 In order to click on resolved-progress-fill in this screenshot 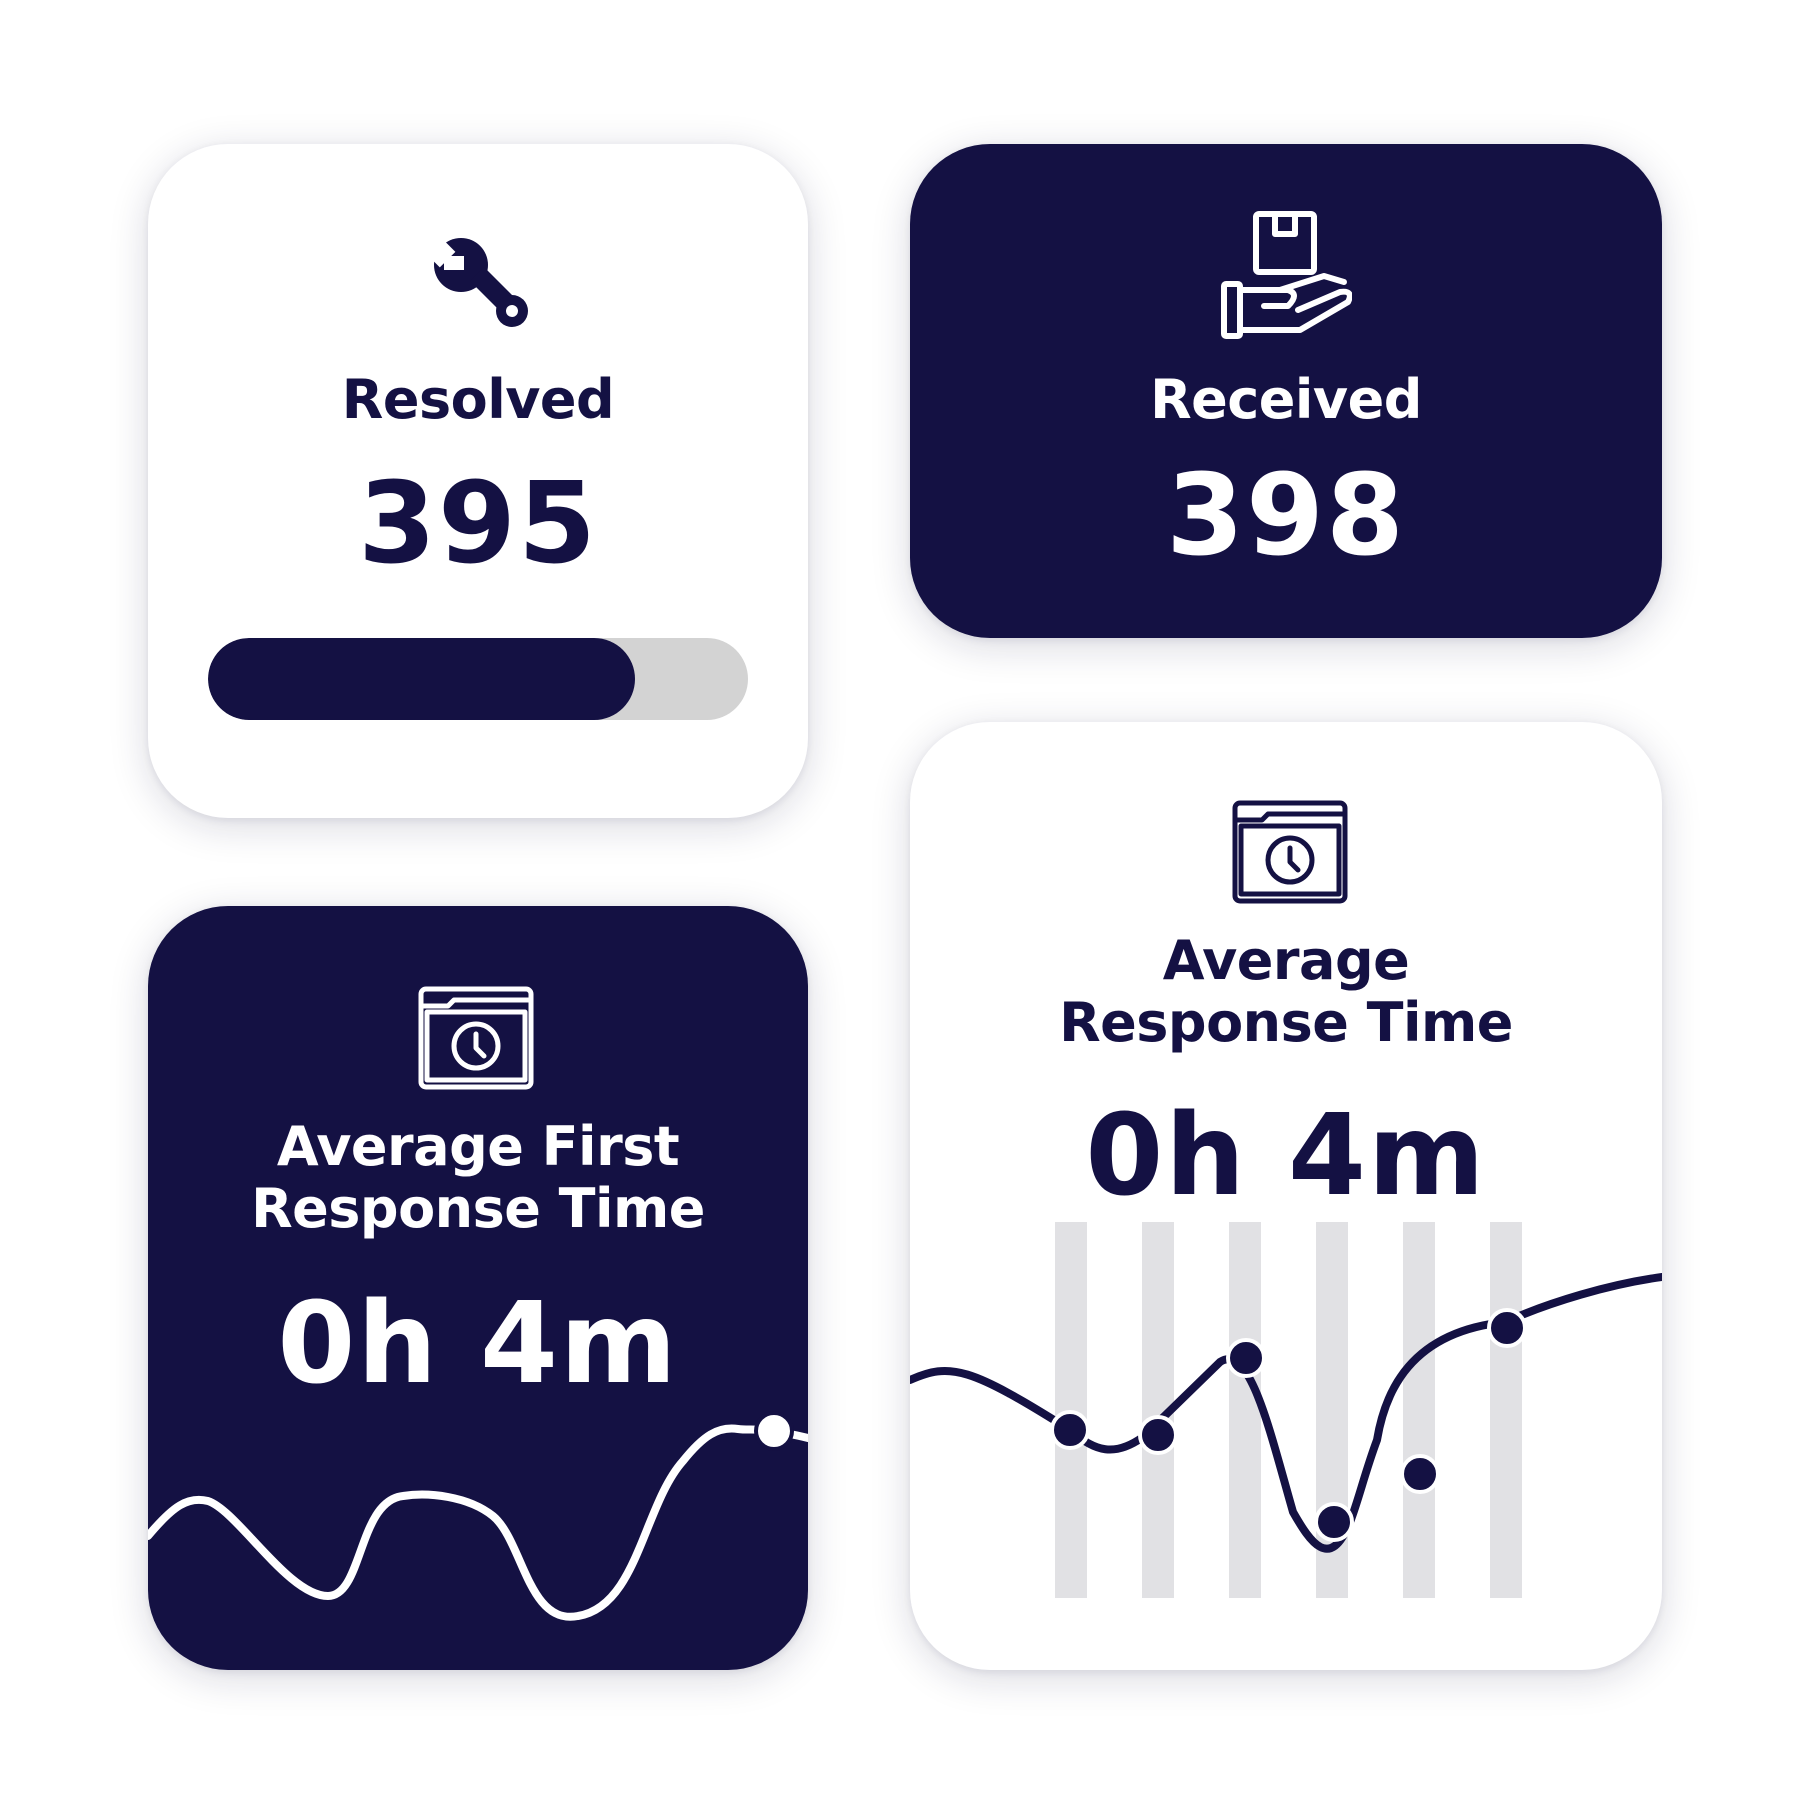, I will do `click(421, 679)`.